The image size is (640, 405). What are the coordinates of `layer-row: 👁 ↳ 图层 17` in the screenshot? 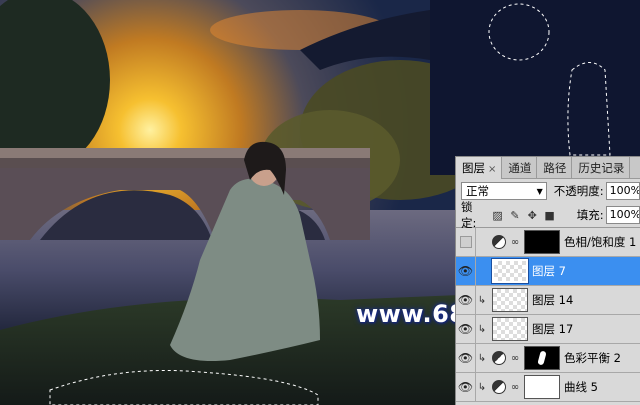 It's located at (548, 329).